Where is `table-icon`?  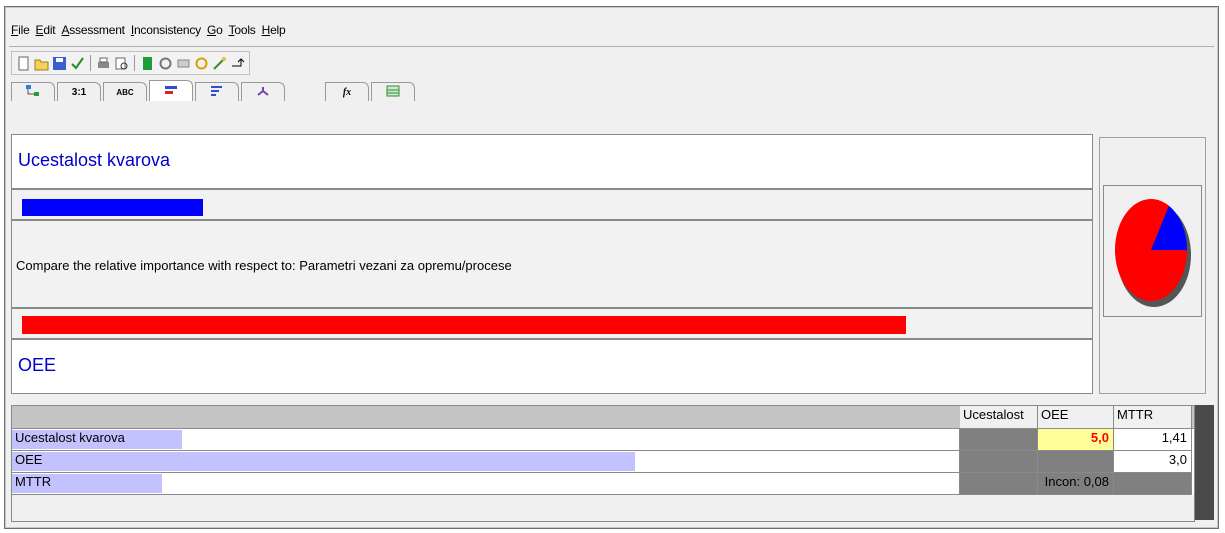 table-icon is located at coordinates (393, 92).